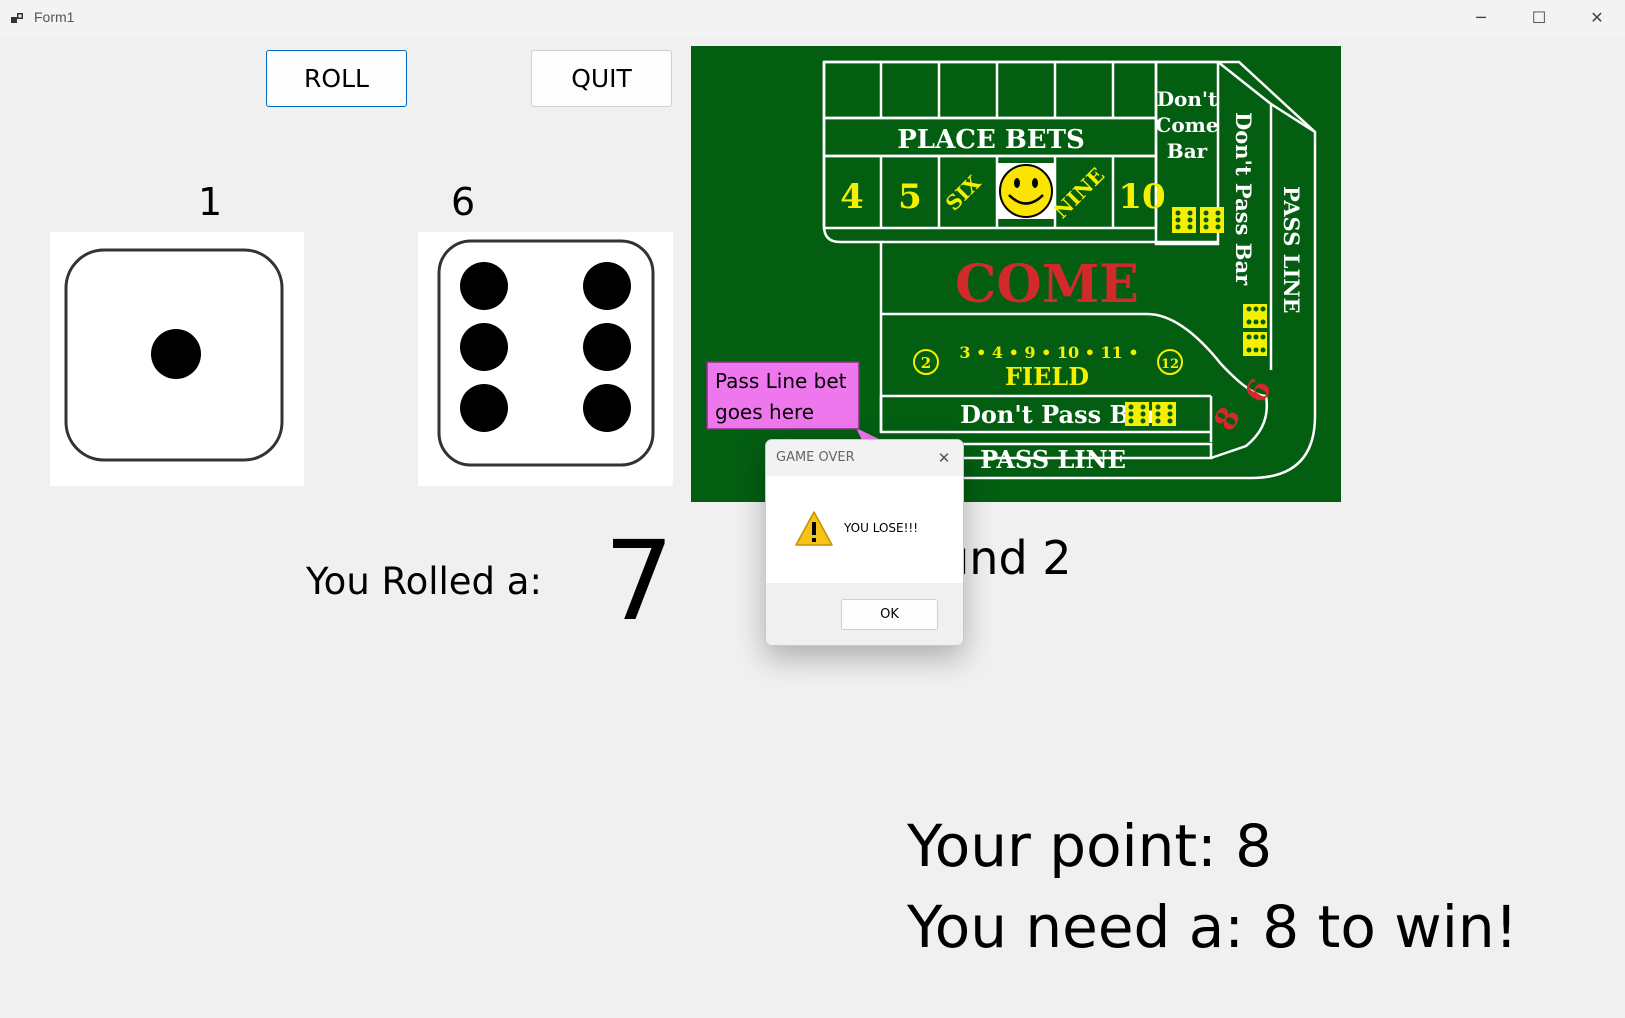 This screenshot has width=1625, height=1018. What do you see at coordinates (814, 528) in the screenshot?
I see `warning-icon` at bounding box center [814, 528].